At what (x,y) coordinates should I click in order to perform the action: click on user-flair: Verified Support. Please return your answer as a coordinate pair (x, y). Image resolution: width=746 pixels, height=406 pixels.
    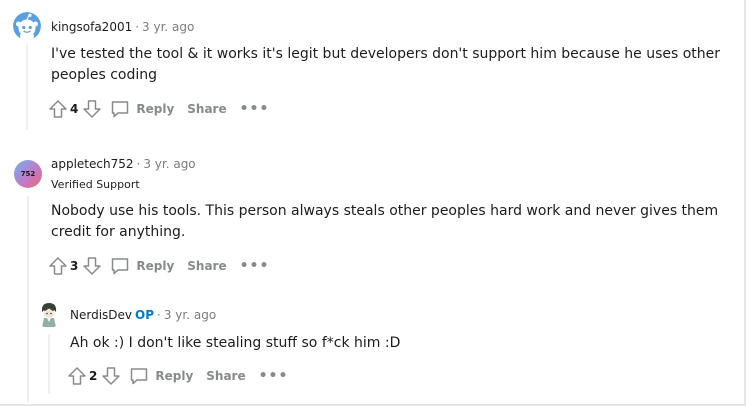
    Looking at the image, I should click on (95, 184).